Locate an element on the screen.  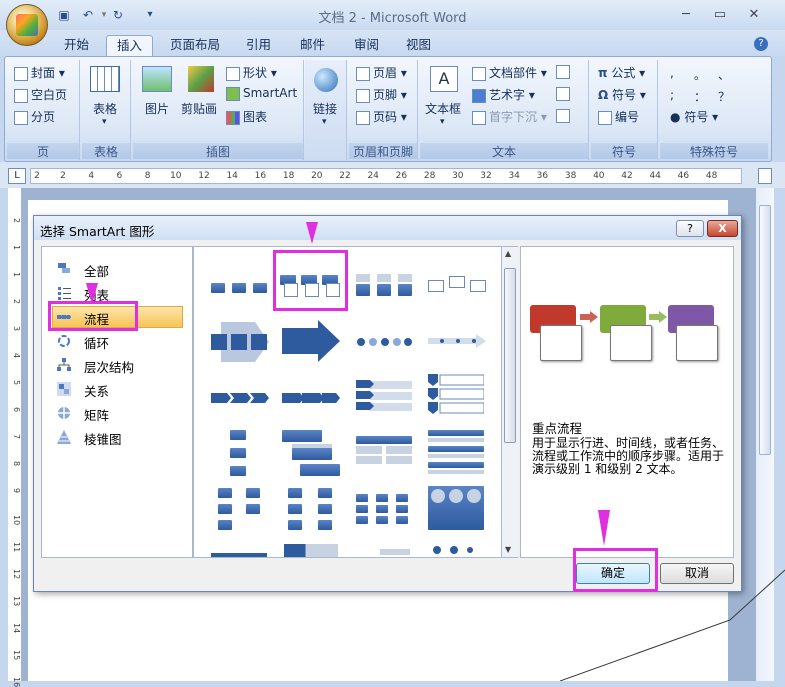
layout-snake-process is located at coordinates (240, 509).